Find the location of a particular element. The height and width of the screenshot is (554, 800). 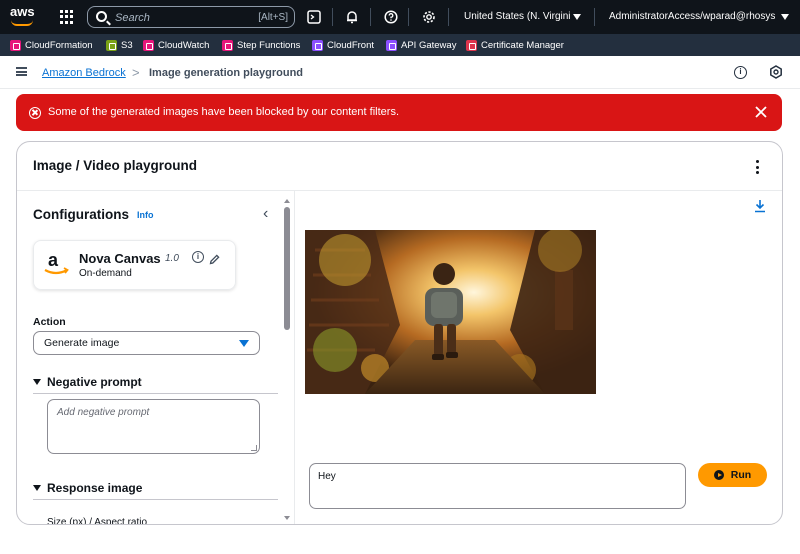

account-caret-icon is located at coordinates (785, 17).